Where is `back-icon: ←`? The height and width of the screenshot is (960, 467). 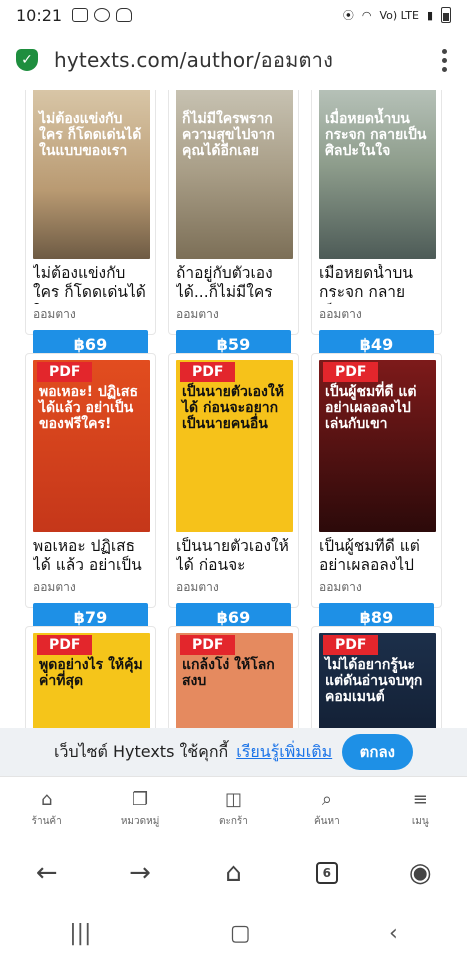
back-icon: ← is located at coordinates (47, 873).